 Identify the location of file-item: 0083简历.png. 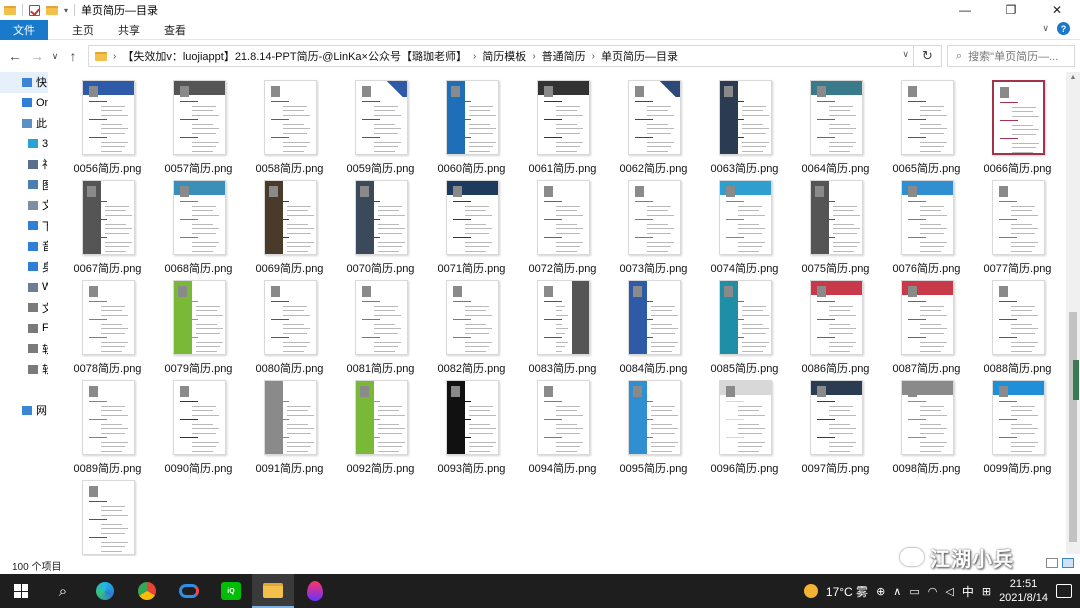
(562, 323).